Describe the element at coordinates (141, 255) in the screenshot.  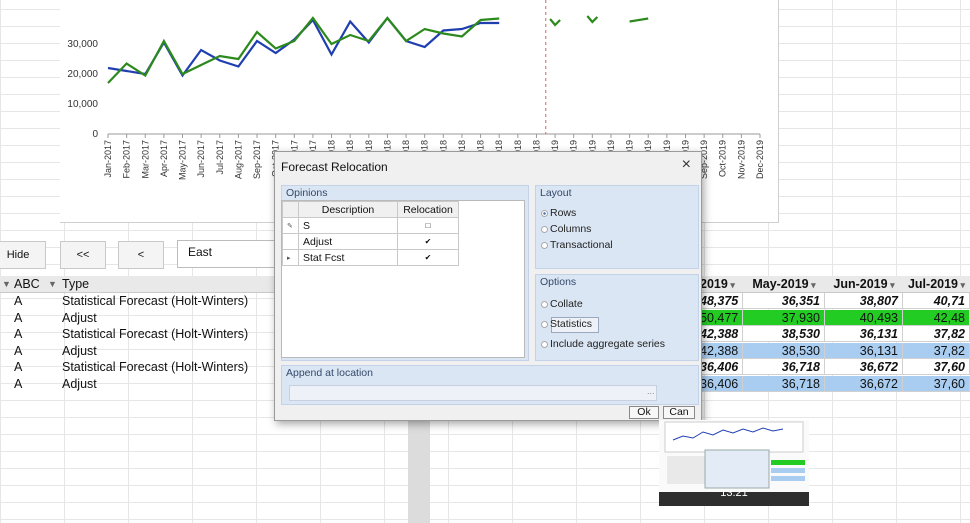
I see `previous-button: <` at that location.